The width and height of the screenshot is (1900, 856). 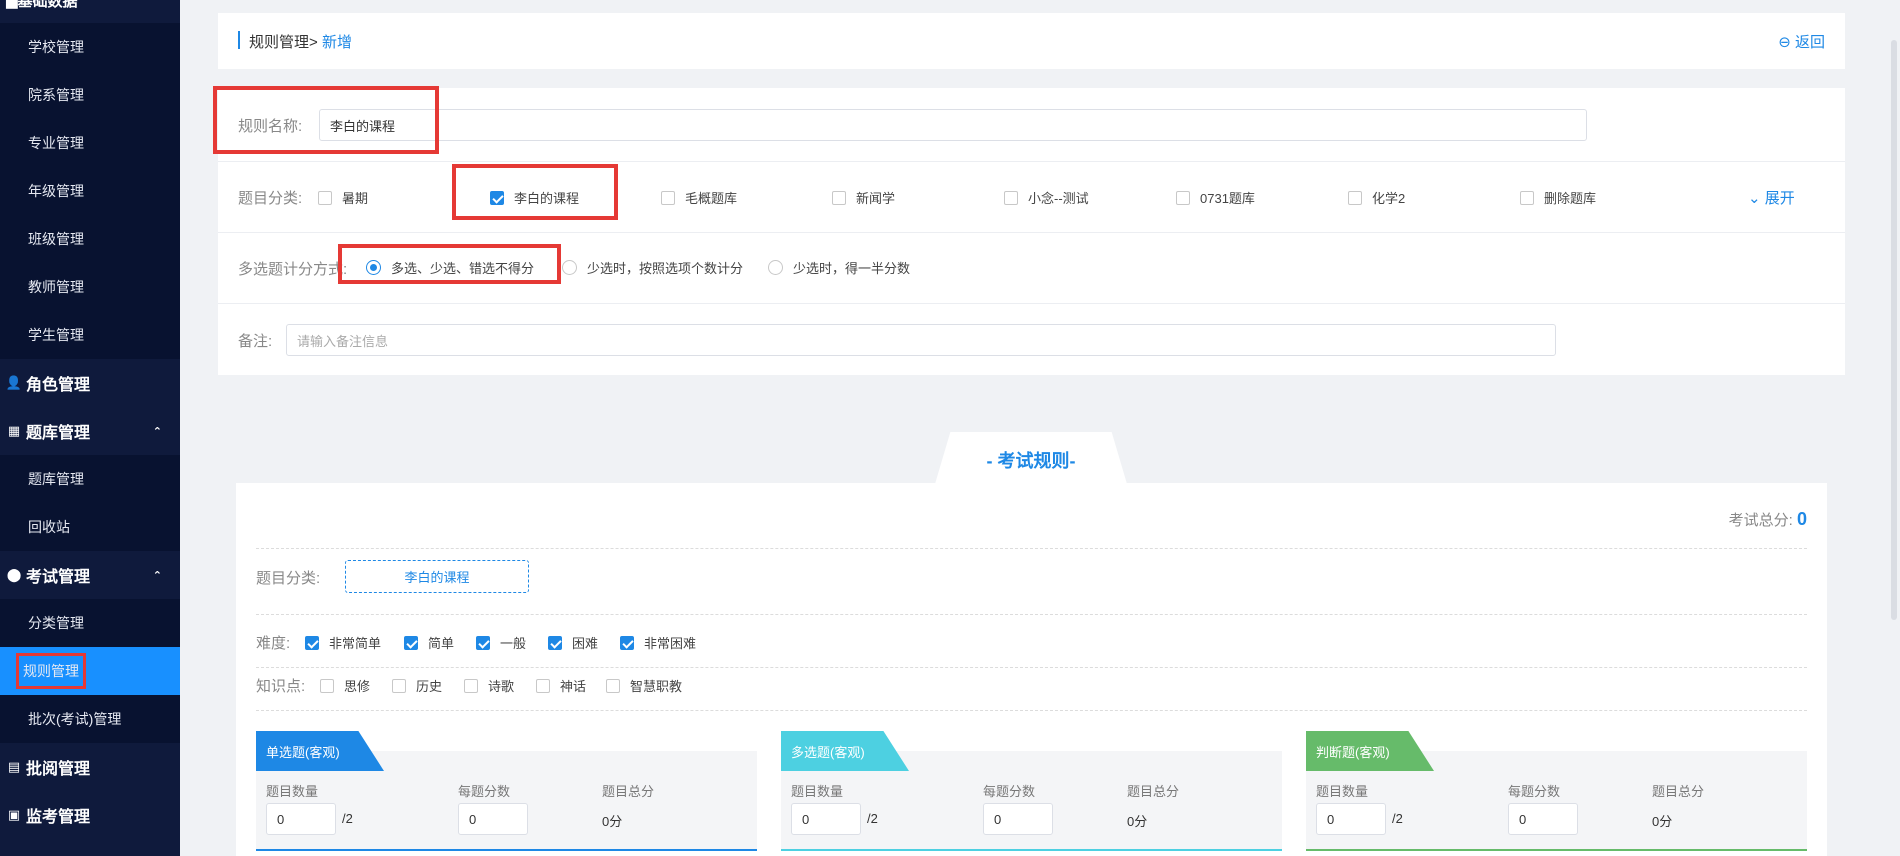 What do you see at coordinates (90, 671) in the screenshot?
I see `sidebar-item-rules: 规则管理` at bounding box center [90, 671].